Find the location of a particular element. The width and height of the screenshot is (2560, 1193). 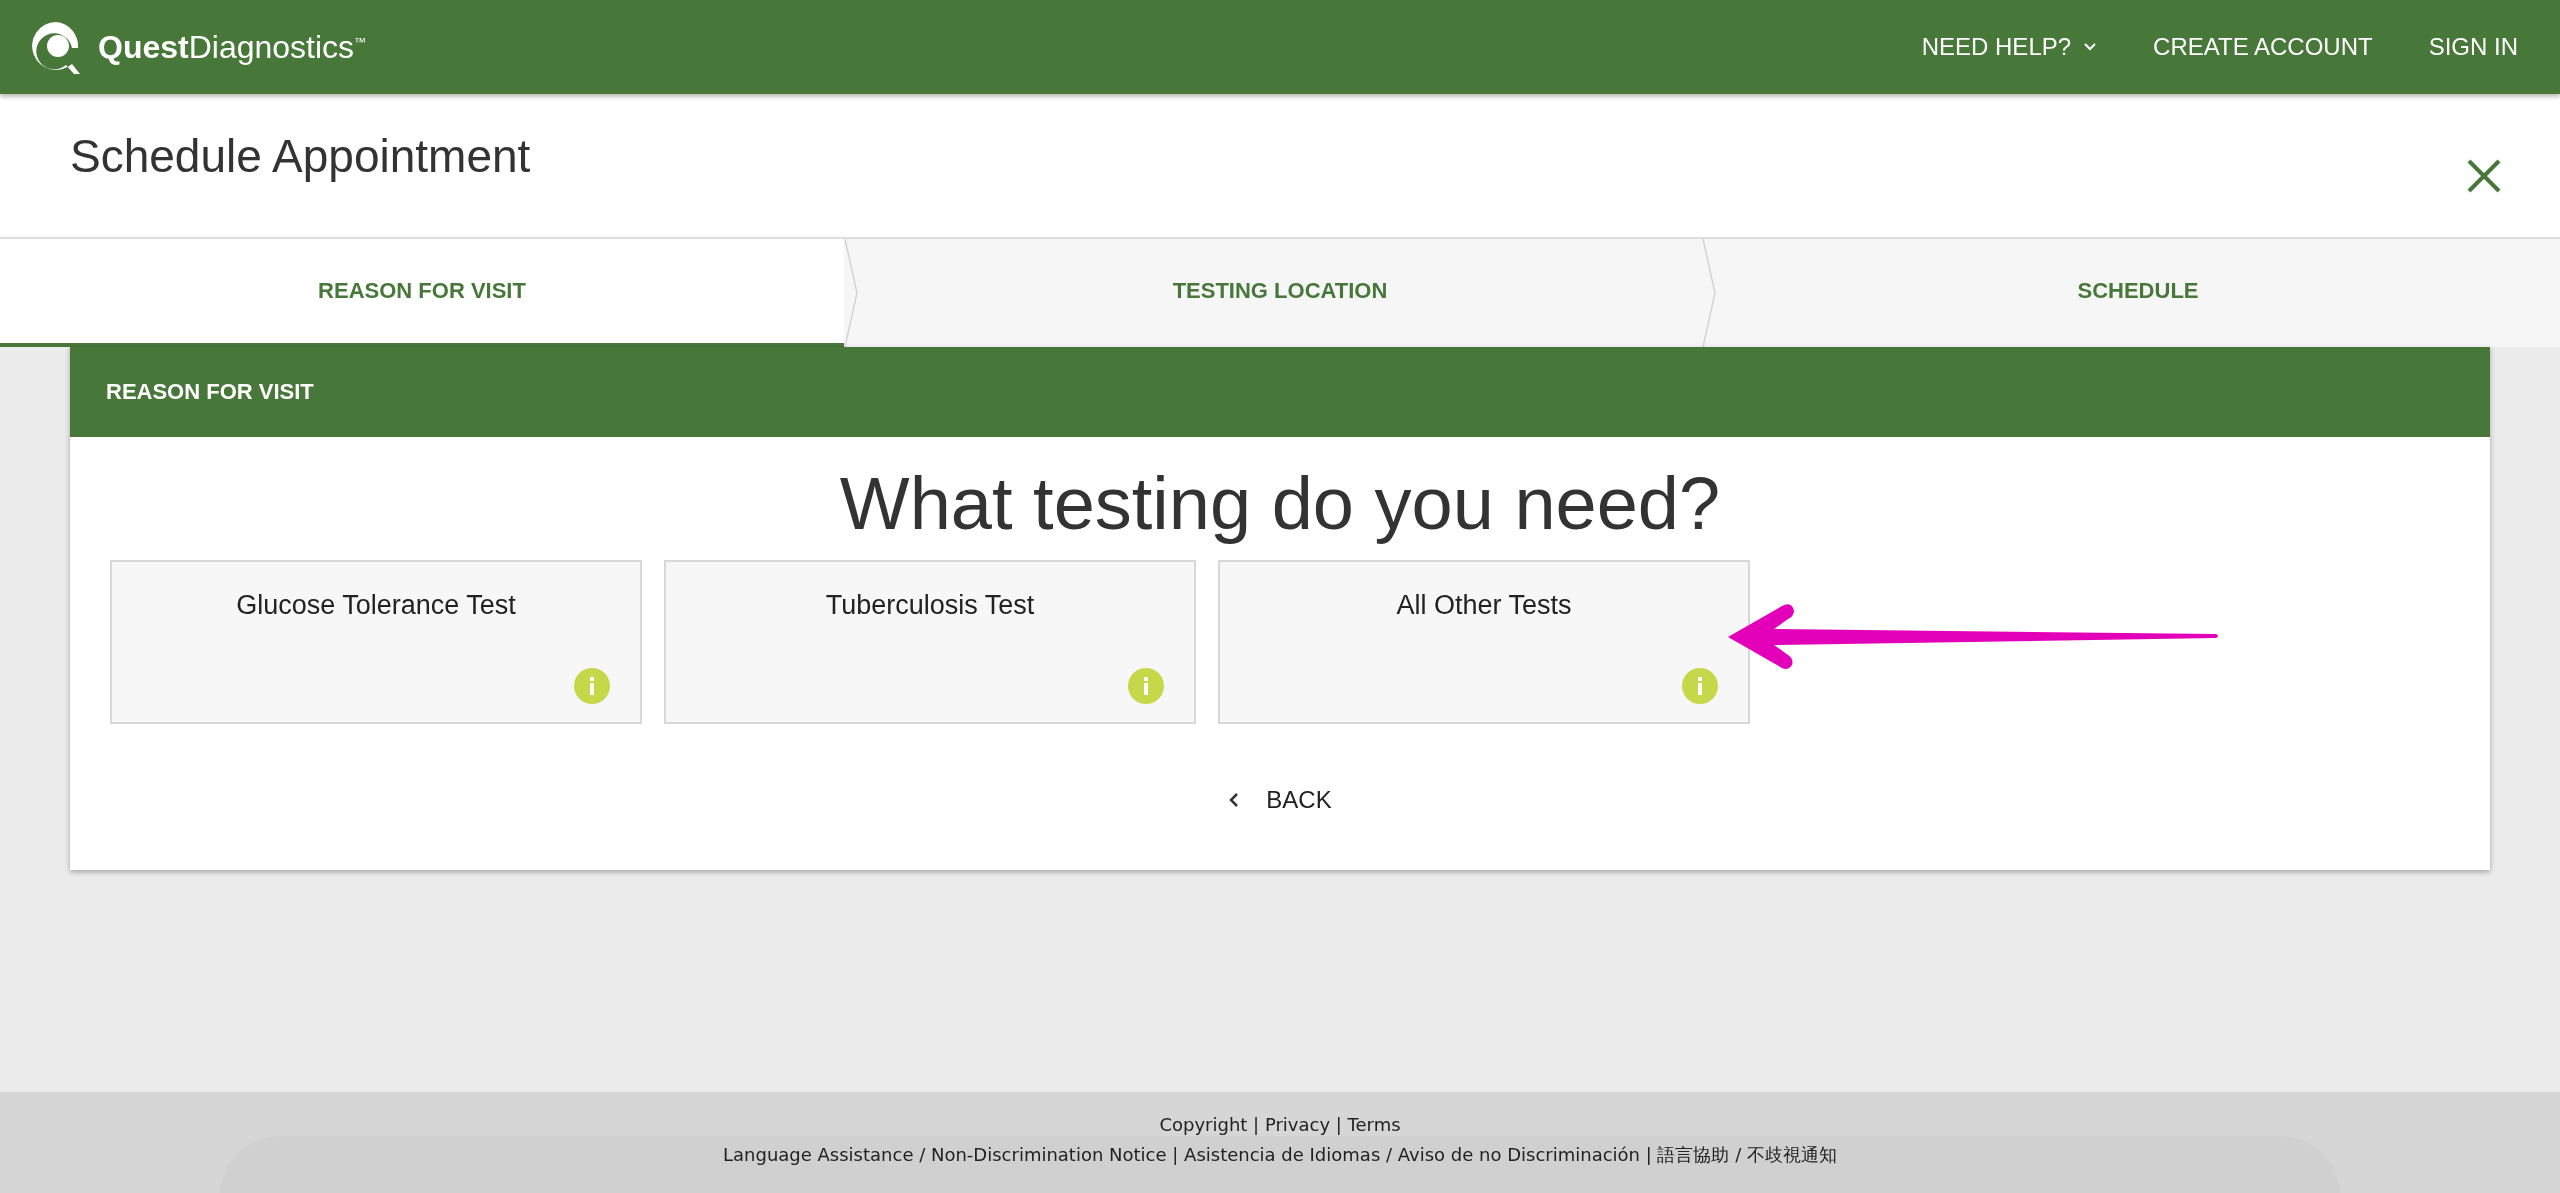

card-title: REASON FOR VISIT is located at coordinates (210, 392).